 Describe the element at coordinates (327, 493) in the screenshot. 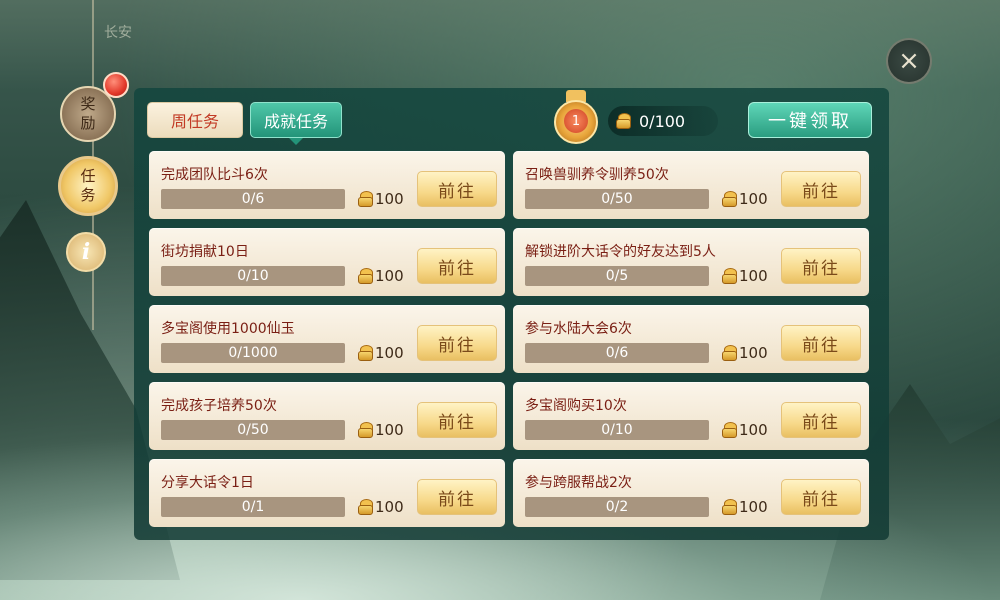

I see `task-card: 分享大话令1日 0/1 100 前往` at that location.